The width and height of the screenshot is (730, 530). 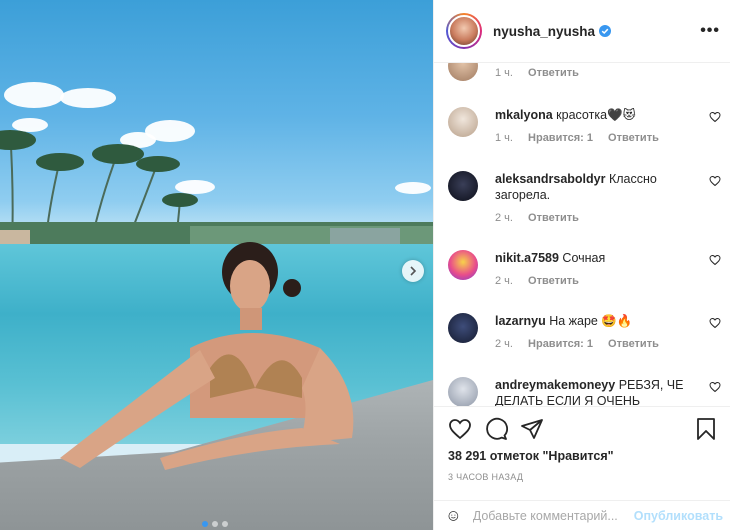 I want to click on comment-meta: 2 ч. Нравится: 1 Ответить, so click(x=609, y=344).